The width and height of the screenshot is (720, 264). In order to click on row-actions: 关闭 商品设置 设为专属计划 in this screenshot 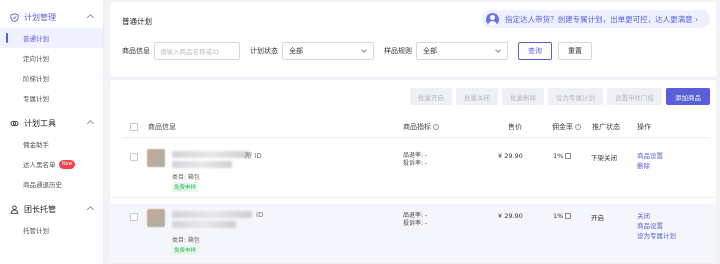, I will do `click(656, 226)`.